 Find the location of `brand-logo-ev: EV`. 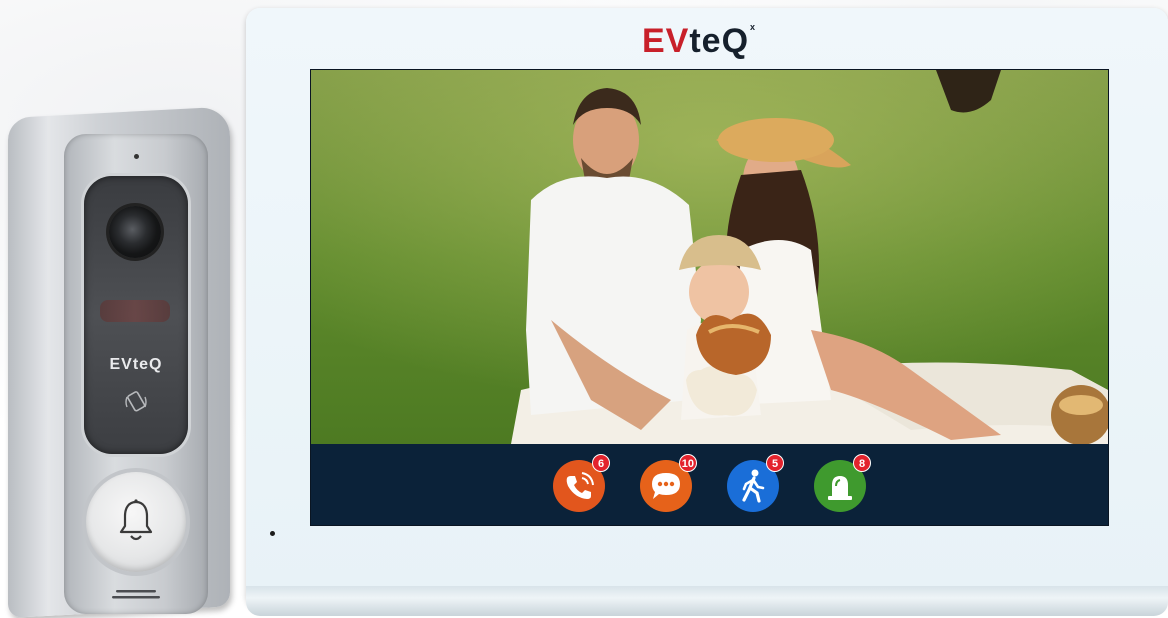

brand-logo-ev: EV is located at coordinates (666, 41).